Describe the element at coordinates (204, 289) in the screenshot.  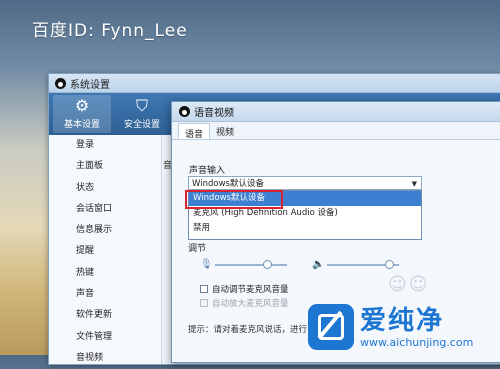
I see `auto-adjust-mic-checkbox` at that location.